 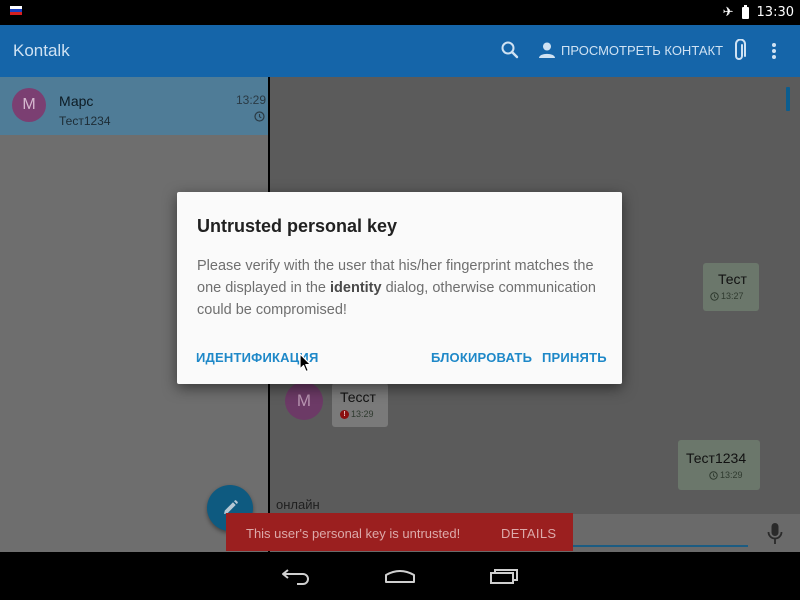 I want to click on message-bubble-incoming: Тесст ! 13:29, so click(x=360, y=405).